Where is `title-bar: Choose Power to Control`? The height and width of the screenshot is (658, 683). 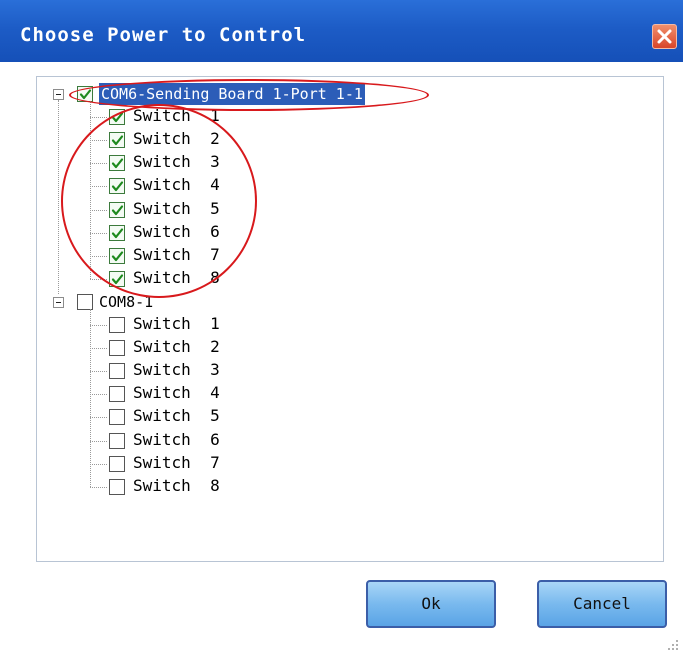 title-bar: Choose Power to Control is located at coordinates (341, 31).